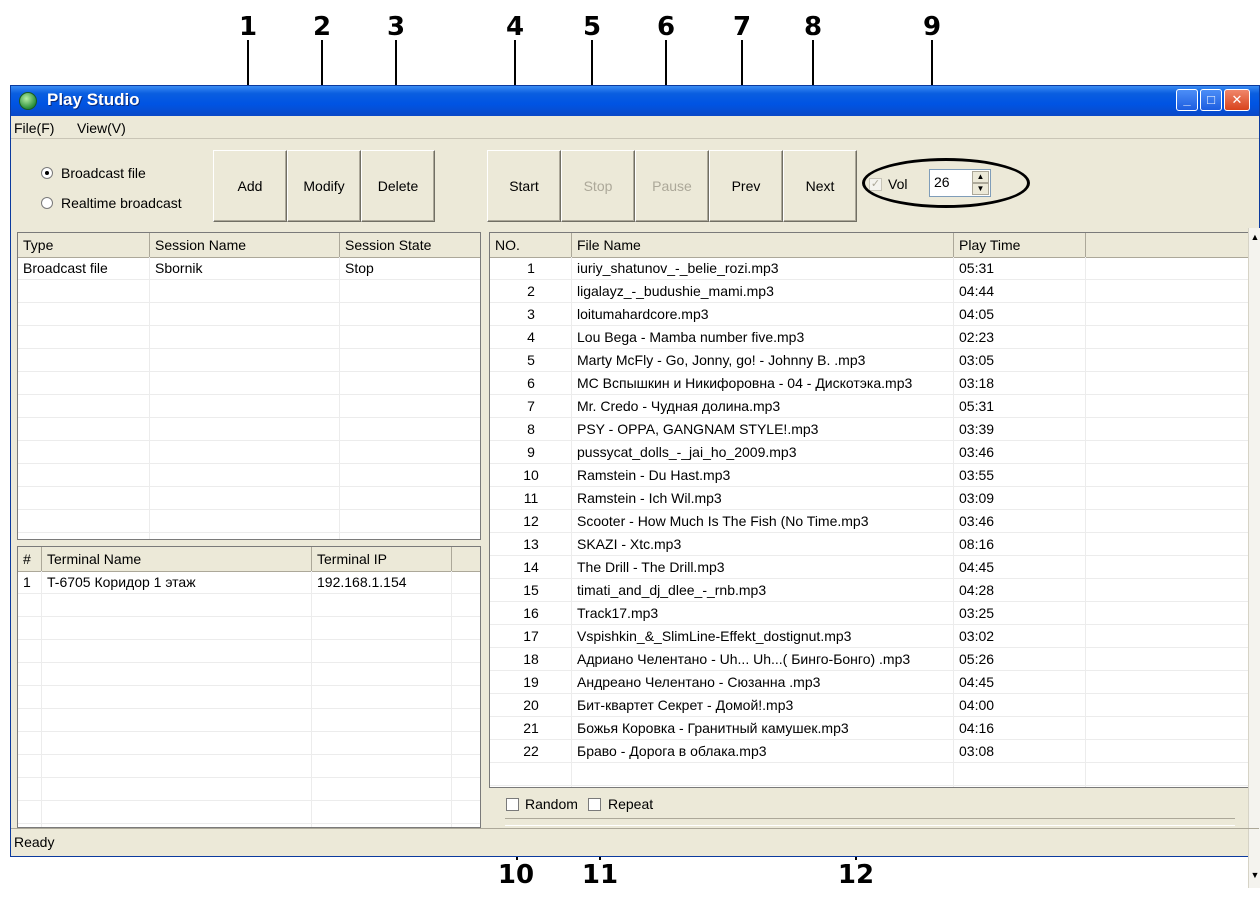  Describe the element at coordinates (869, 452) in the screenshot. I see `table-row: 9 pussycat_dolls_-_jai_ho_2009.mp3 03:46` at that location.